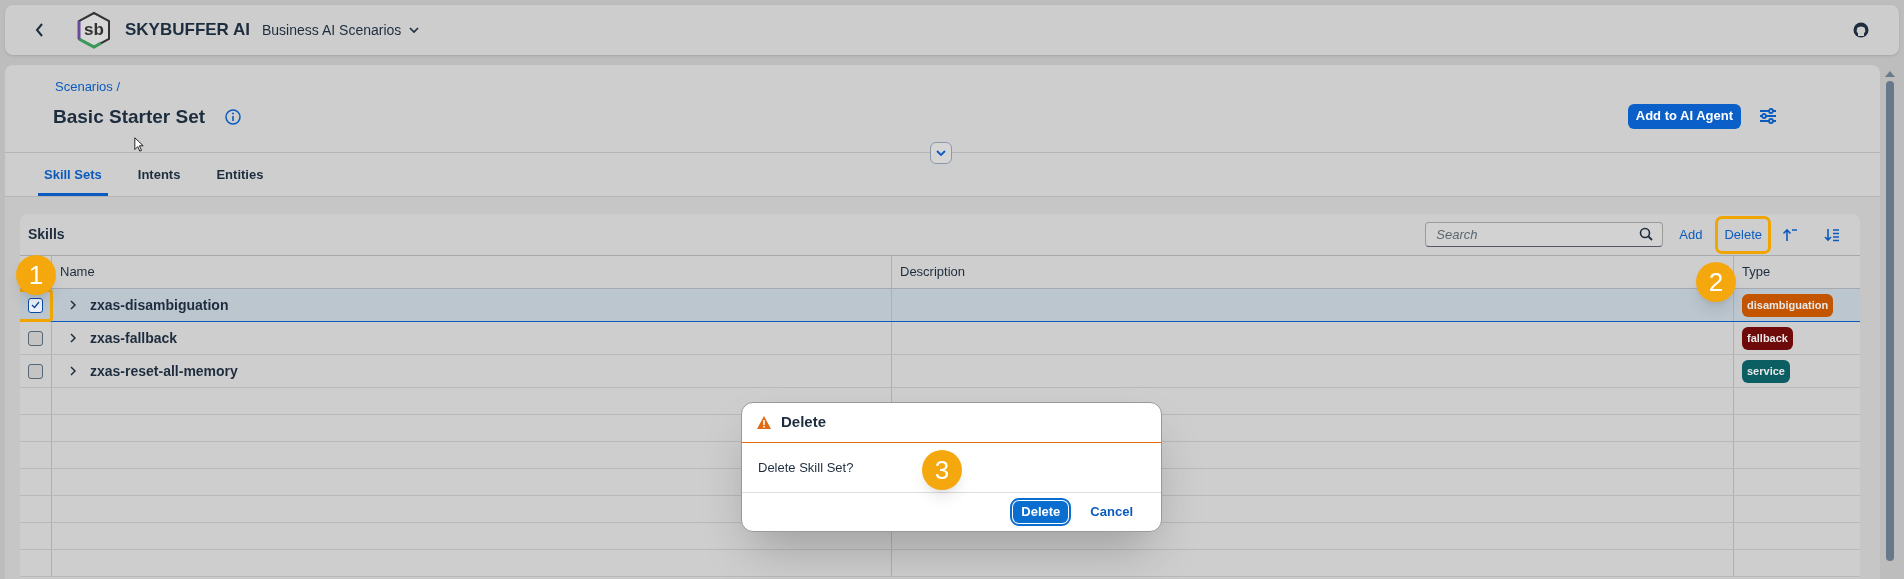 The height and width of the screenshot is (579, 1904). Describe the element at coordinates (159, 174) in the screenshot. I see `tab: Intents` at that location.